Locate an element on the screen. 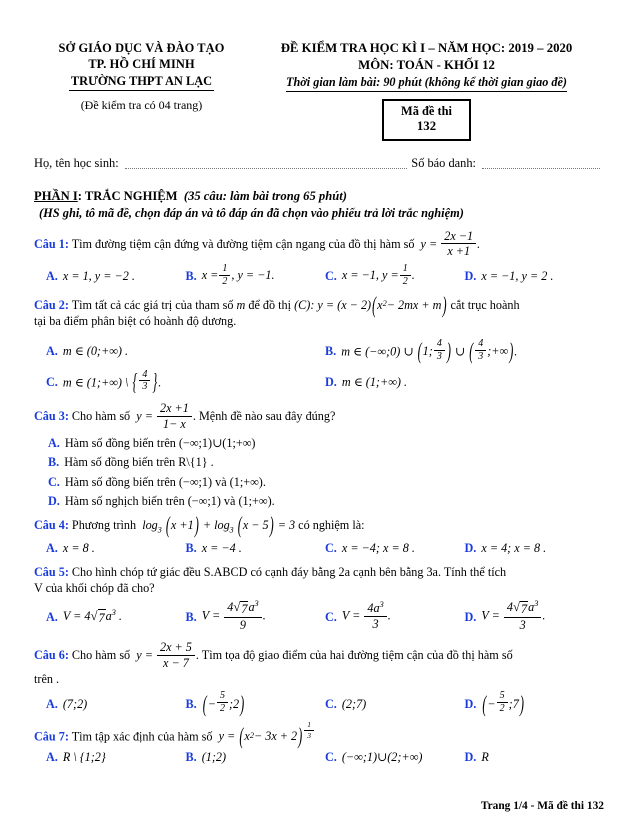 Image resolution: width=638 pixels, height=832 pixels. question-2-text-3: cắt trục hoành is located at coordinates (485, 304).